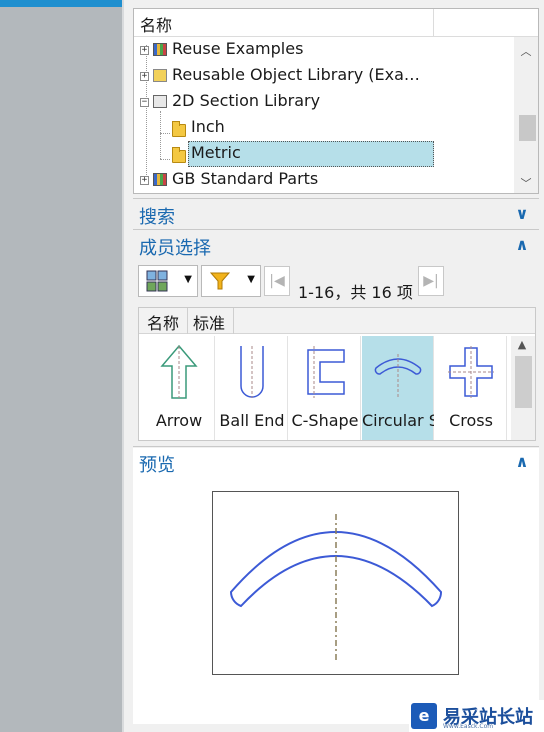 This screenshot has height=732, width=544. I want to click on scroll-up-icon: ▲, so click(522, 344).